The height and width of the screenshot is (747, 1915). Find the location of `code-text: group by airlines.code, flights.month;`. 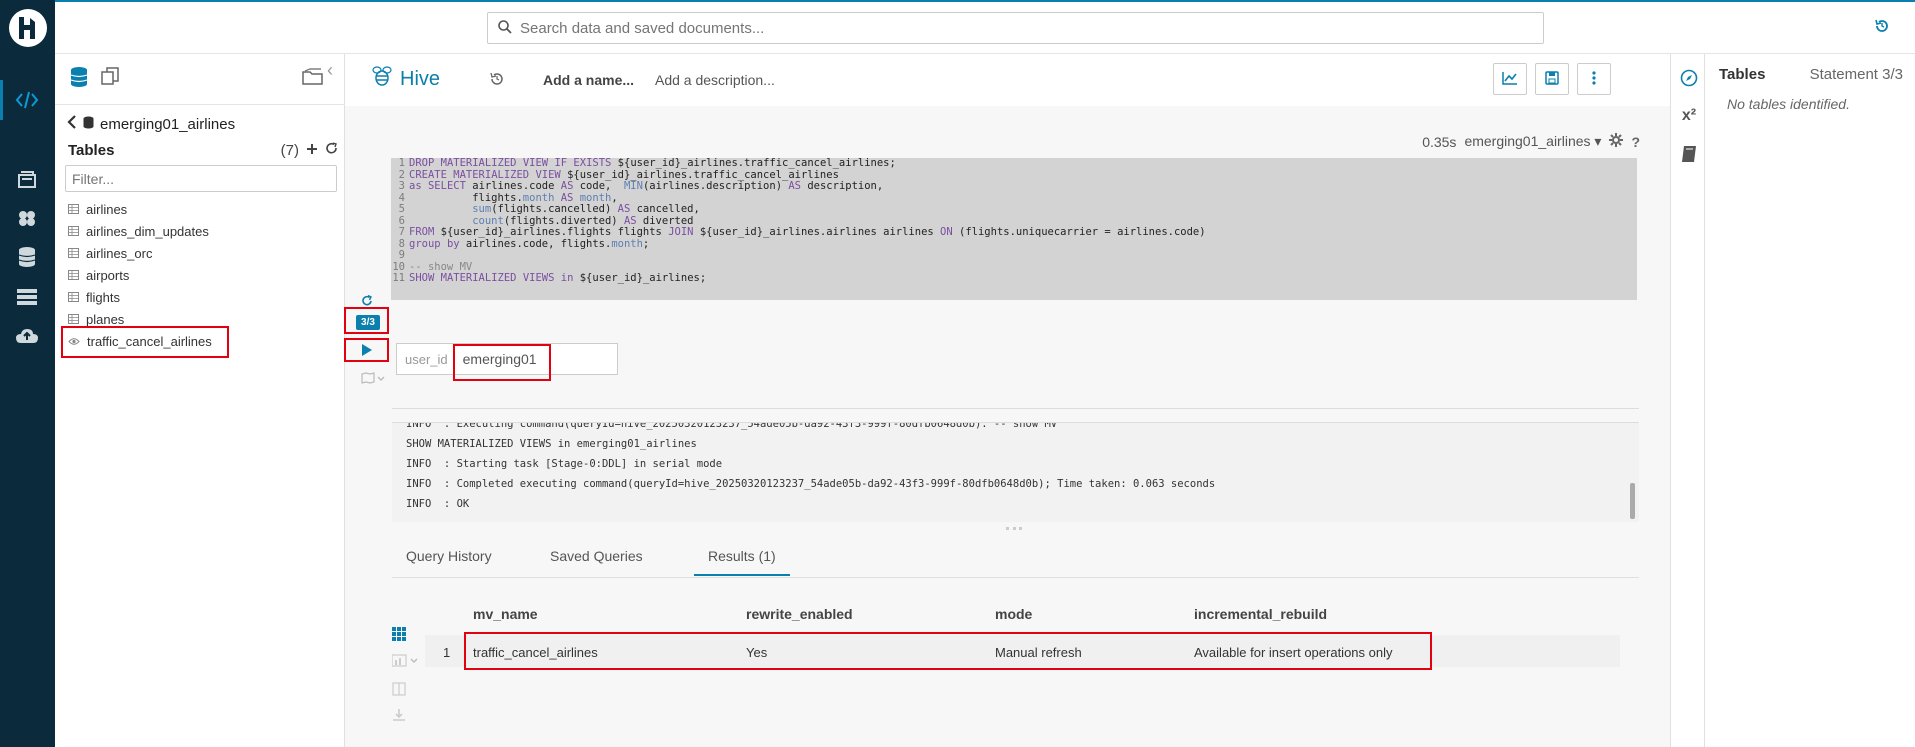

code-text: group by airlines.code, flights.month; is located at coordinates (529, 243).